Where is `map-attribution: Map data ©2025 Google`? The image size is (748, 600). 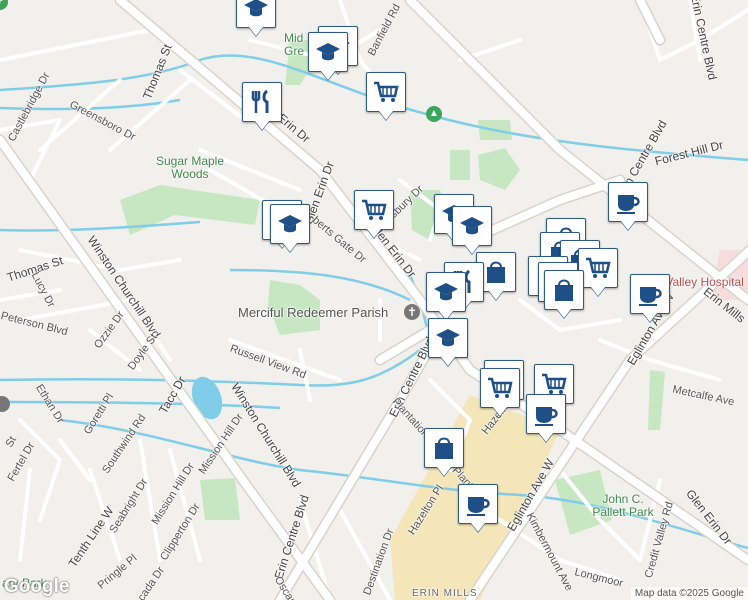 map-attribution: Map data ©2025 Google is located at coordinates (689, 593).